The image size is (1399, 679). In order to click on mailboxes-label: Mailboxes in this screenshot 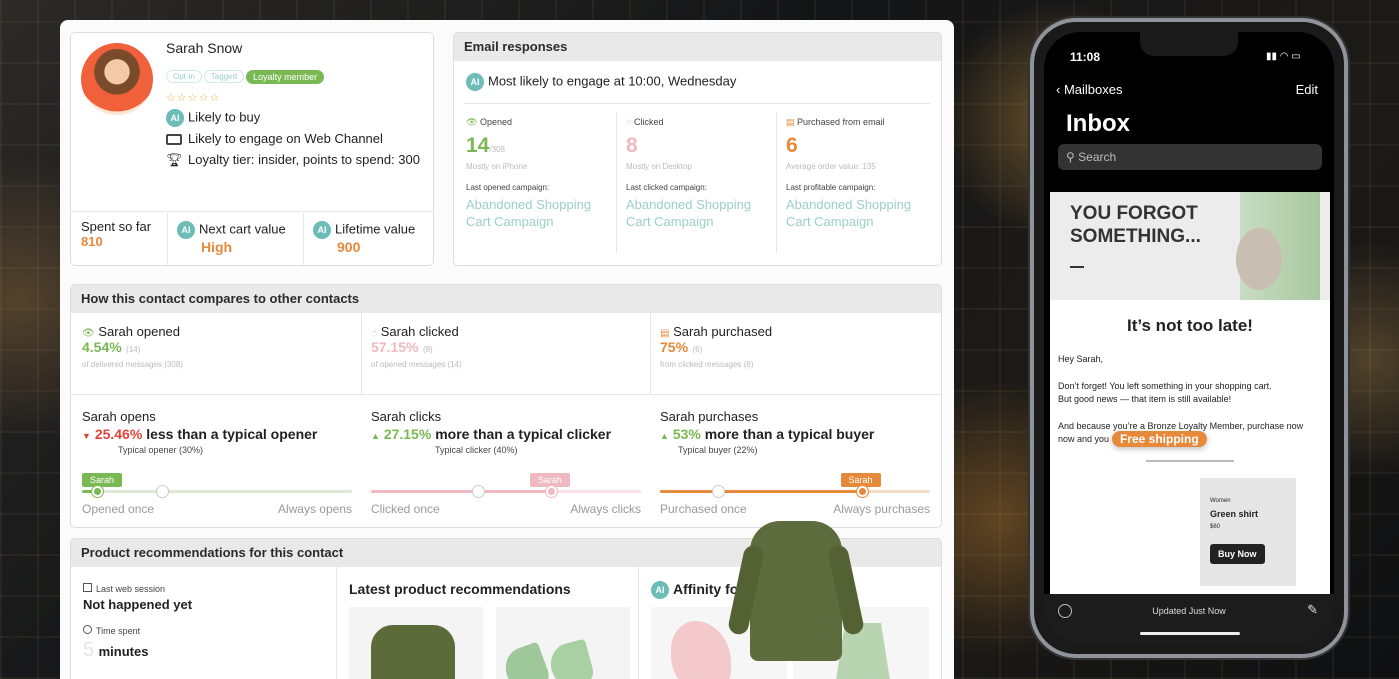, I will do `click(1093, 89)`.